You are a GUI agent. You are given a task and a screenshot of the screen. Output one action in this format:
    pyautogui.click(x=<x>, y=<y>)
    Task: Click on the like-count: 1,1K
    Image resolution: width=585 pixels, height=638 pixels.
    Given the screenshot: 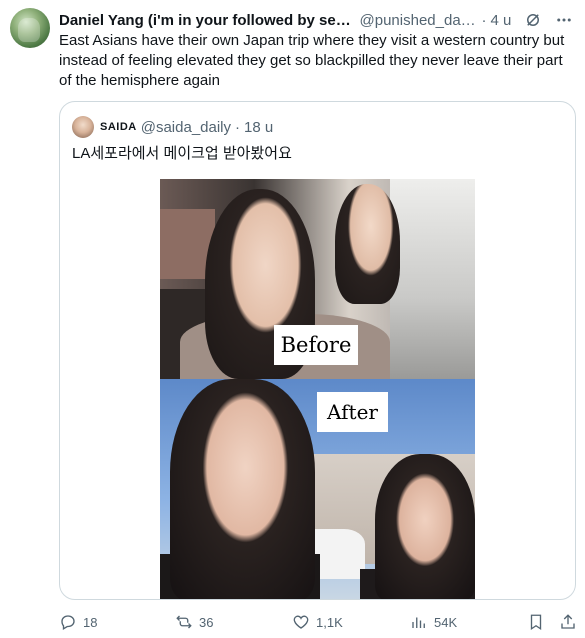 What is the action you would take?
    pyautogui.click(x=329, y=622)
    